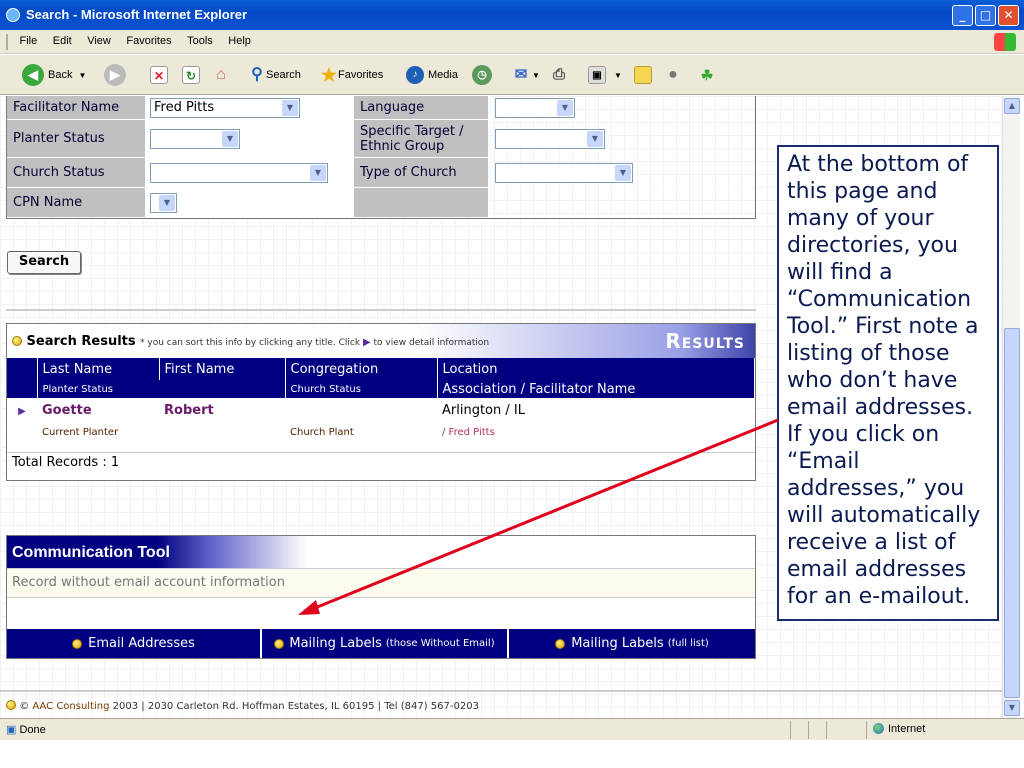 Image resolution: width=1024 pixels, height=768 pixels. What do you see at coordinates (512, 729) in the screenshot?
I see `status-bar: ▣ Done Internet` at bounding box center [512, 729].